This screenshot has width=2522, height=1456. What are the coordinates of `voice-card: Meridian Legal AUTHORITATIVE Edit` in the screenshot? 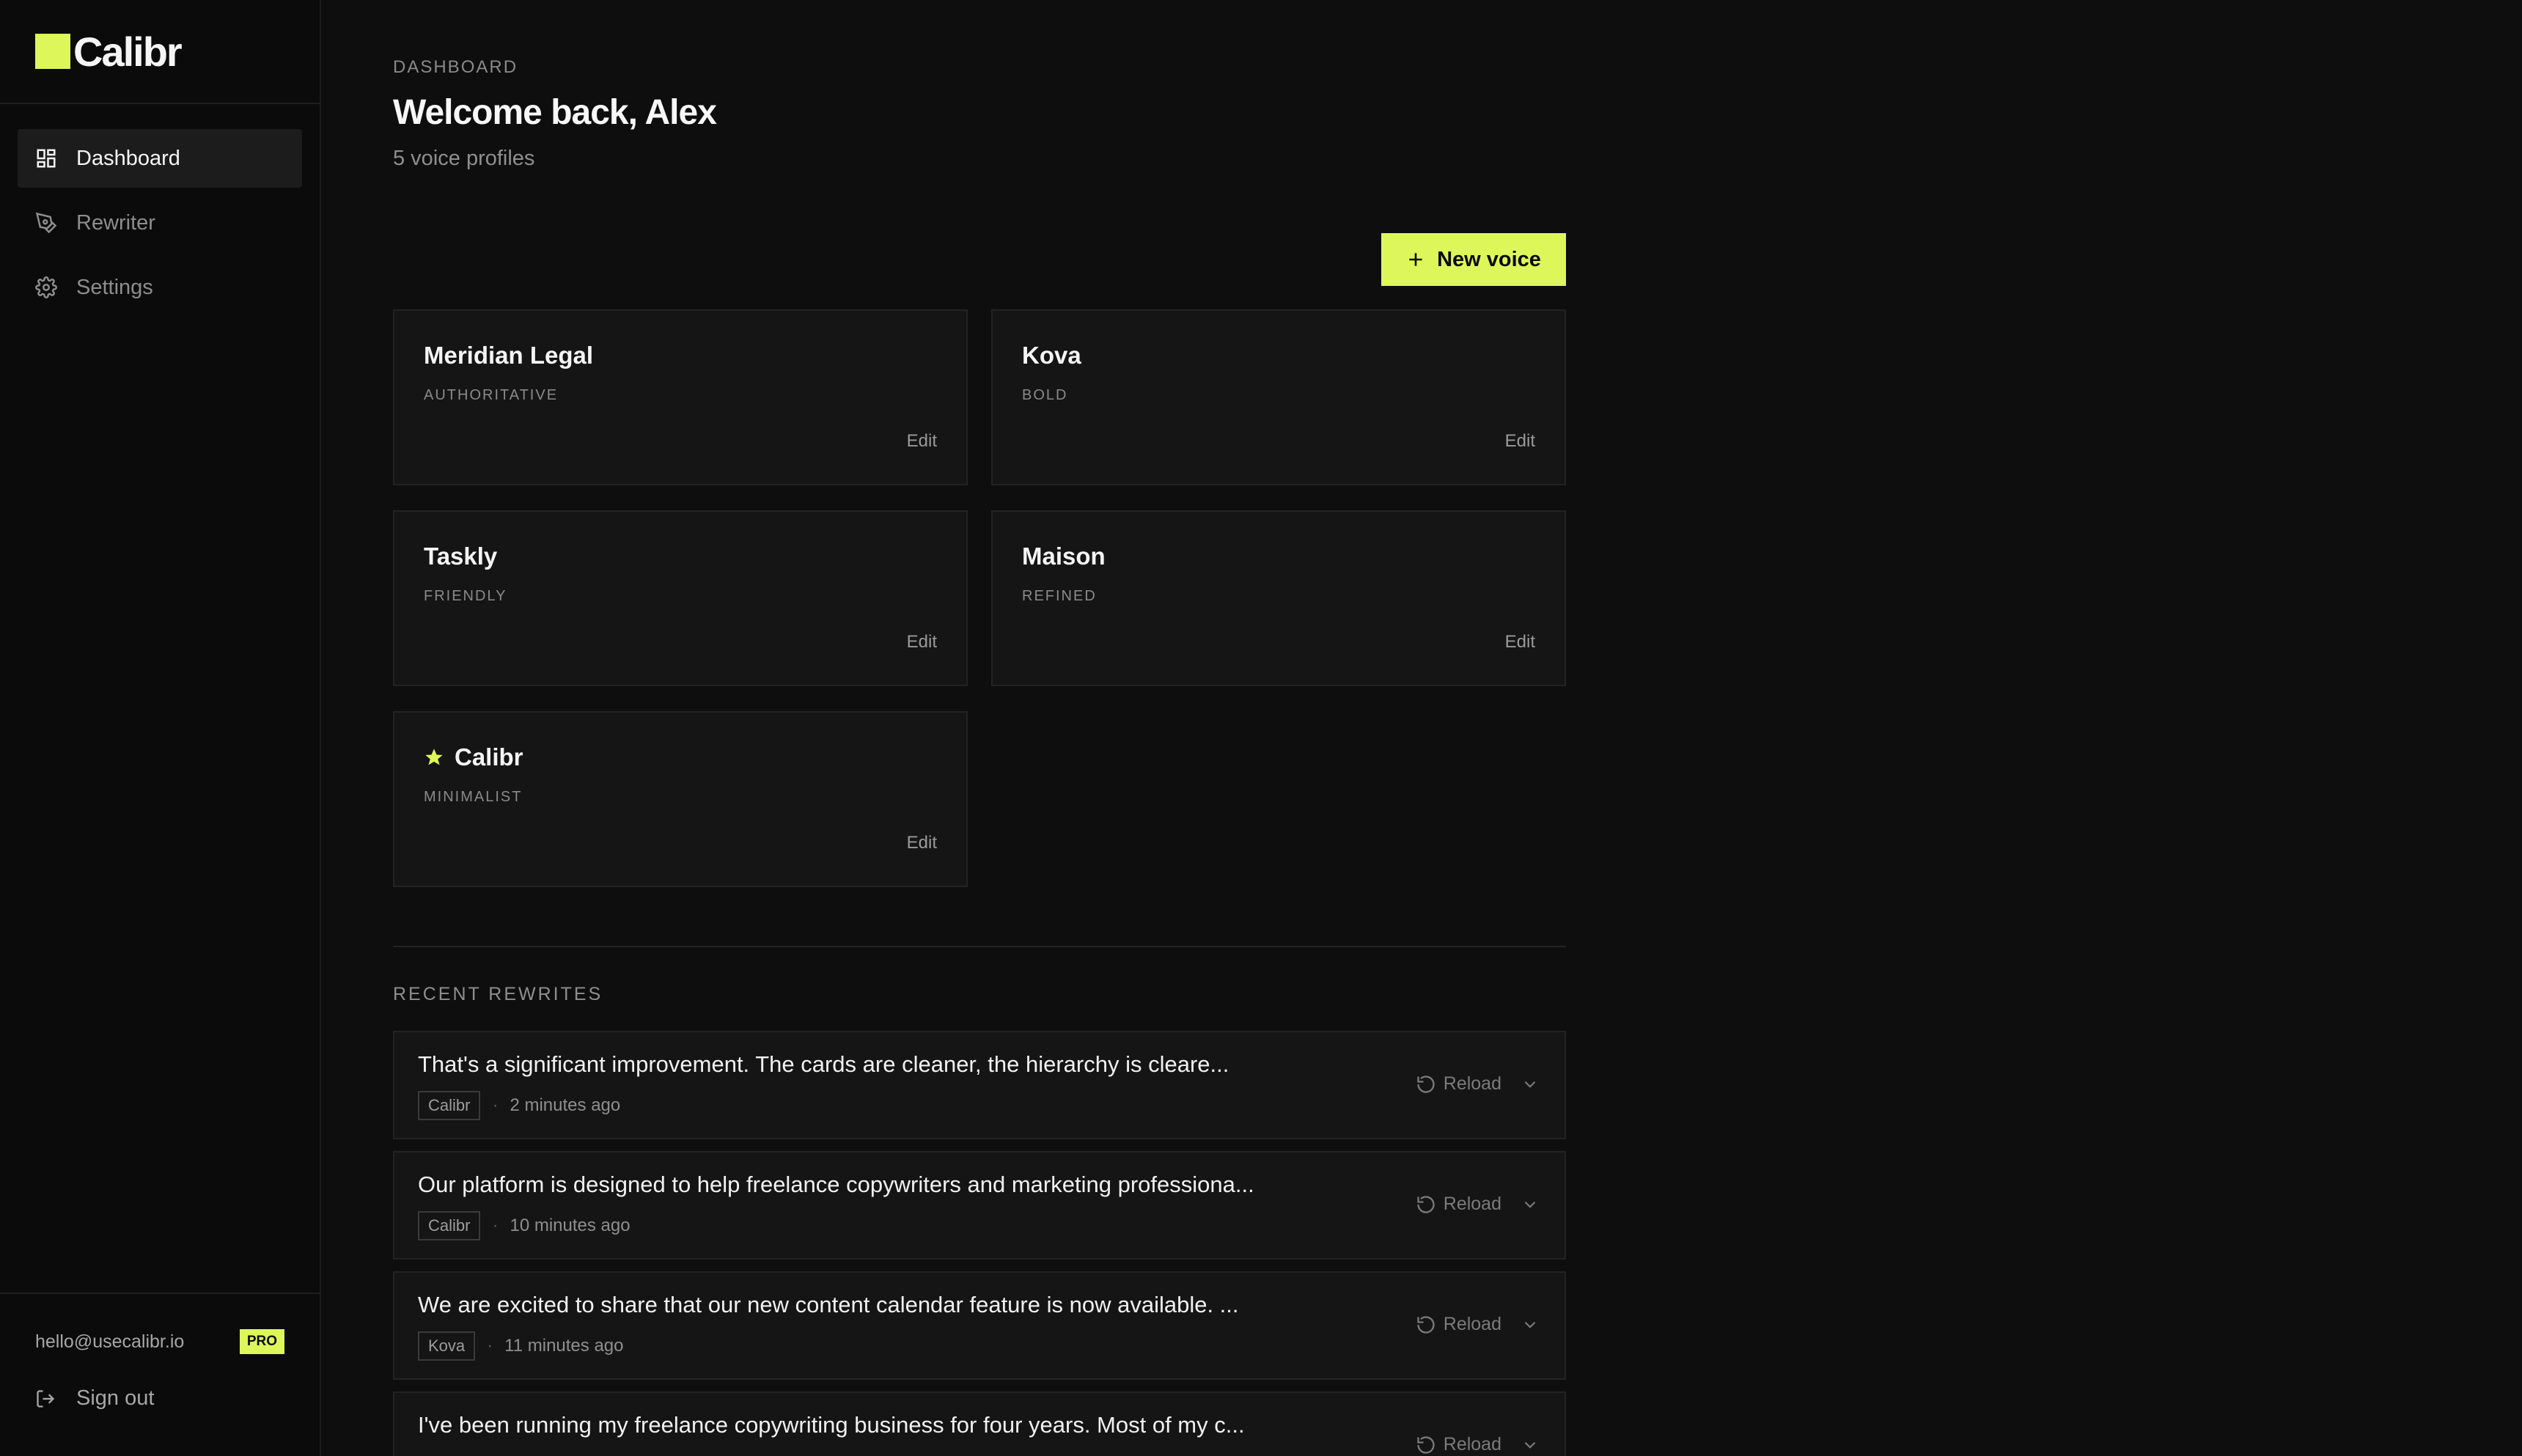 It's located at (681, 397).